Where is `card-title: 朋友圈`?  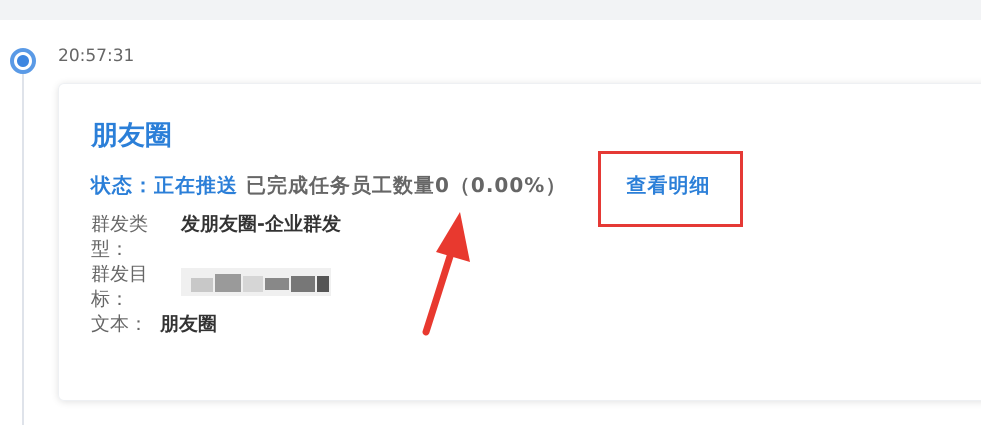 card-title: 朋友圈 is located at coordinates (132, 136).